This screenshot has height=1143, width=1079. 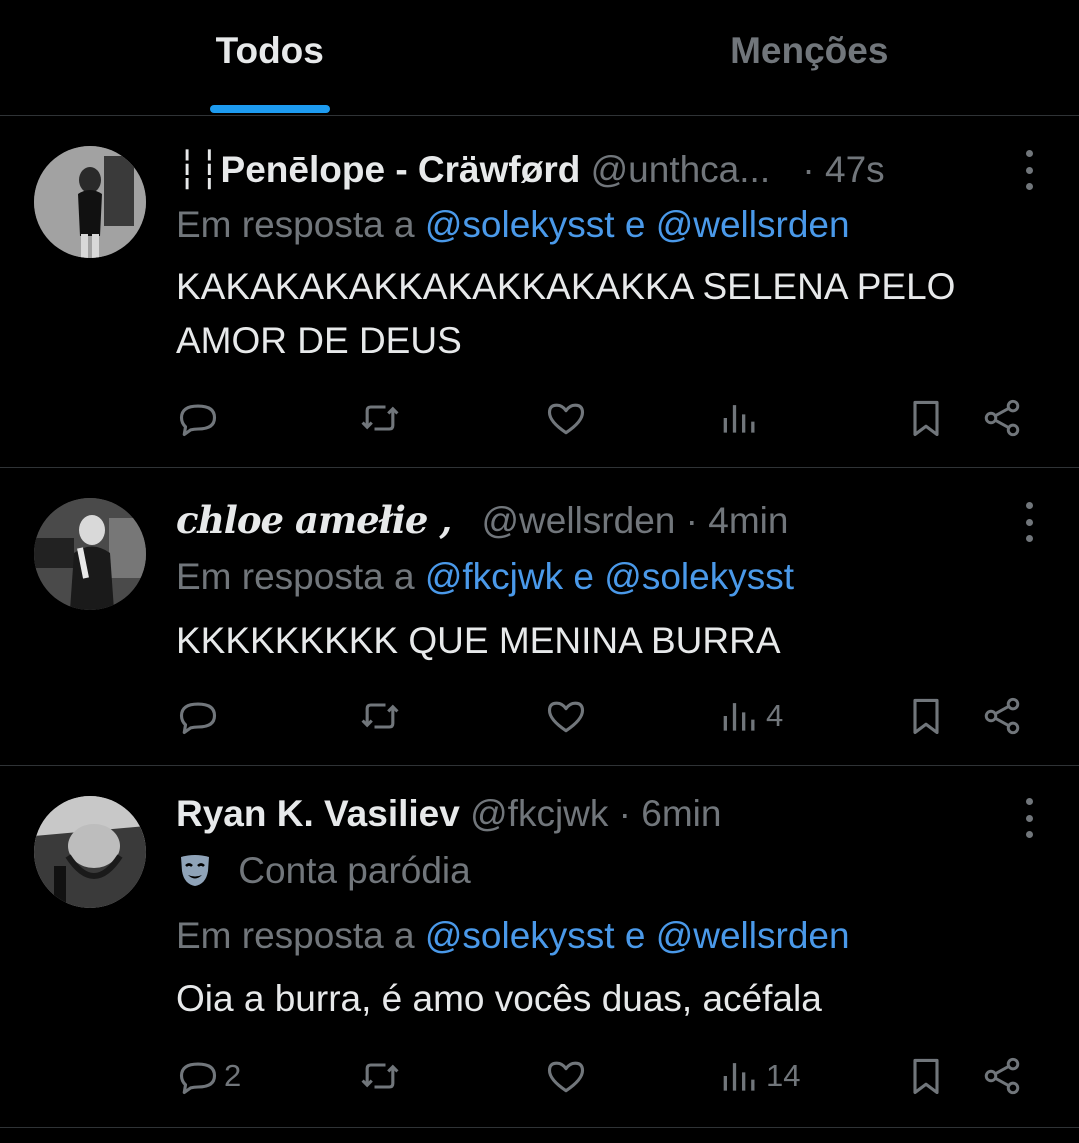 What do you see at coordinates (579, 520) in the screenshot?
I see `handle: @wellsrden` at bounding box center [579, 520].